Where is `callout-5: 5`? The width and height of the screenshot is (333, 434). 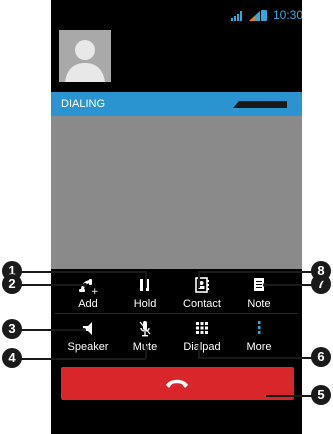 callout-5: 5 is located at coordinates (321, 395).